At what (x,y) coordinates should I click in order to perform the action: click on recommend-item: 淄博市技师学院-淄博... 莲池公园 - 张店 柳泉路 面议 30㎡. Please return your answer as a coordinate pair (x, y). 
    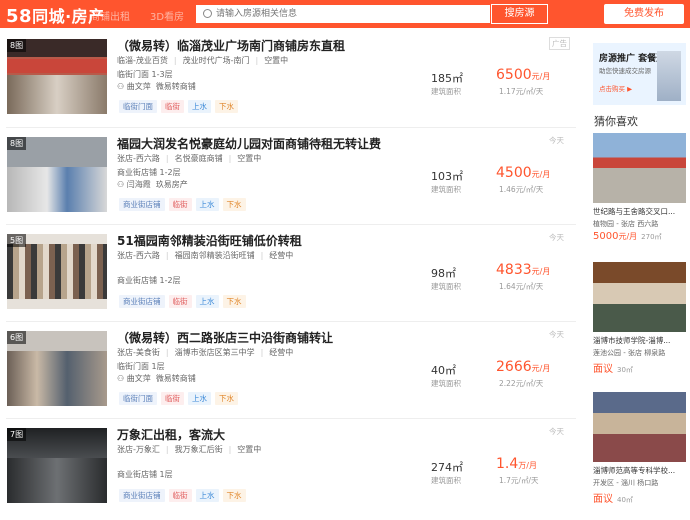
    Looking at the image, I should click on (639, 318).